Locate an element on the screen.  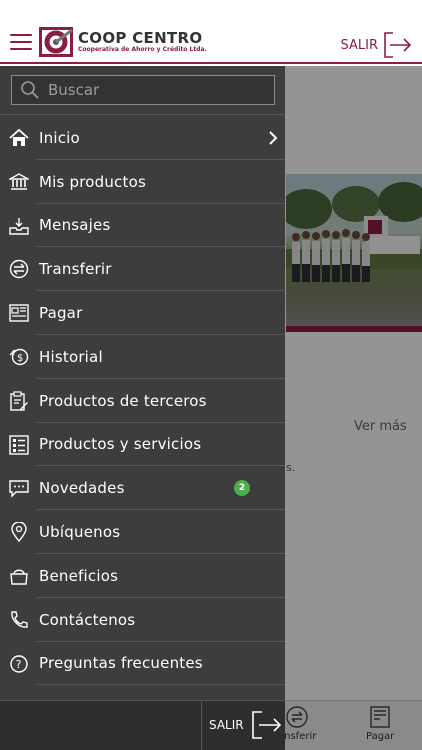
menu-item-productos-terceros: Productos de terceros is located at coordinates (142, 401).